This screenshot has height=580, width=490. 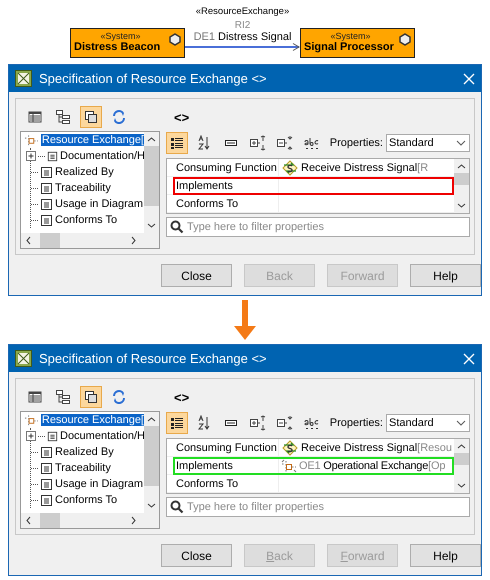 I want to click on block-name: Distress Beacon, so click(x=117, y=47).